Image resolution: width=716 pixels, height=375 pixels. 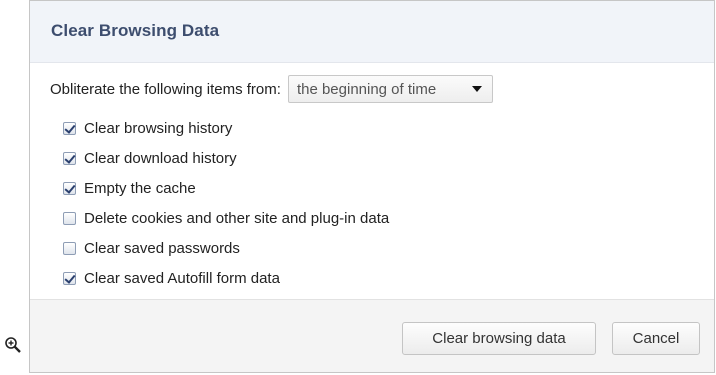 What do you see at coordinates (165, 89) in the screenshot?
I see `time-range-label: Obliterate the following items from:` at bounding box center [165, 89].